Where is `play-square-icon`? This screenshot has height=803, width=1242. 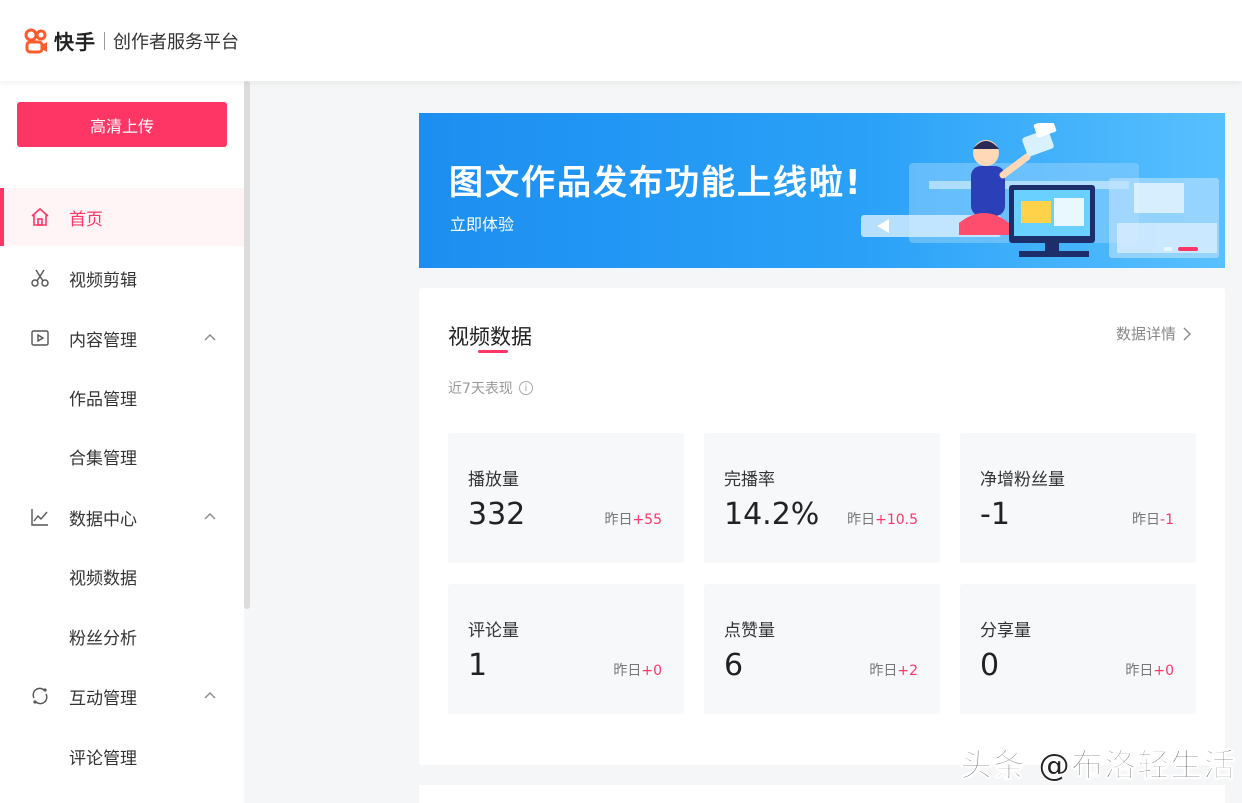 play-square-icon is located at coordinates (40, 338).